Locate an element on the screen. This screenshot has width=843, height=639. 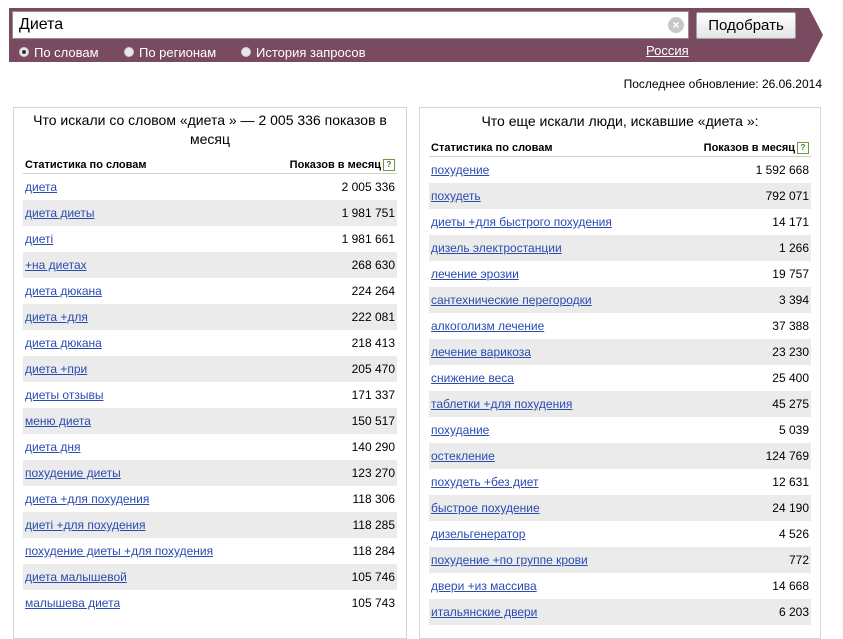
keyword-link: похудение +по группе крови is located at coordinates (509, 560).